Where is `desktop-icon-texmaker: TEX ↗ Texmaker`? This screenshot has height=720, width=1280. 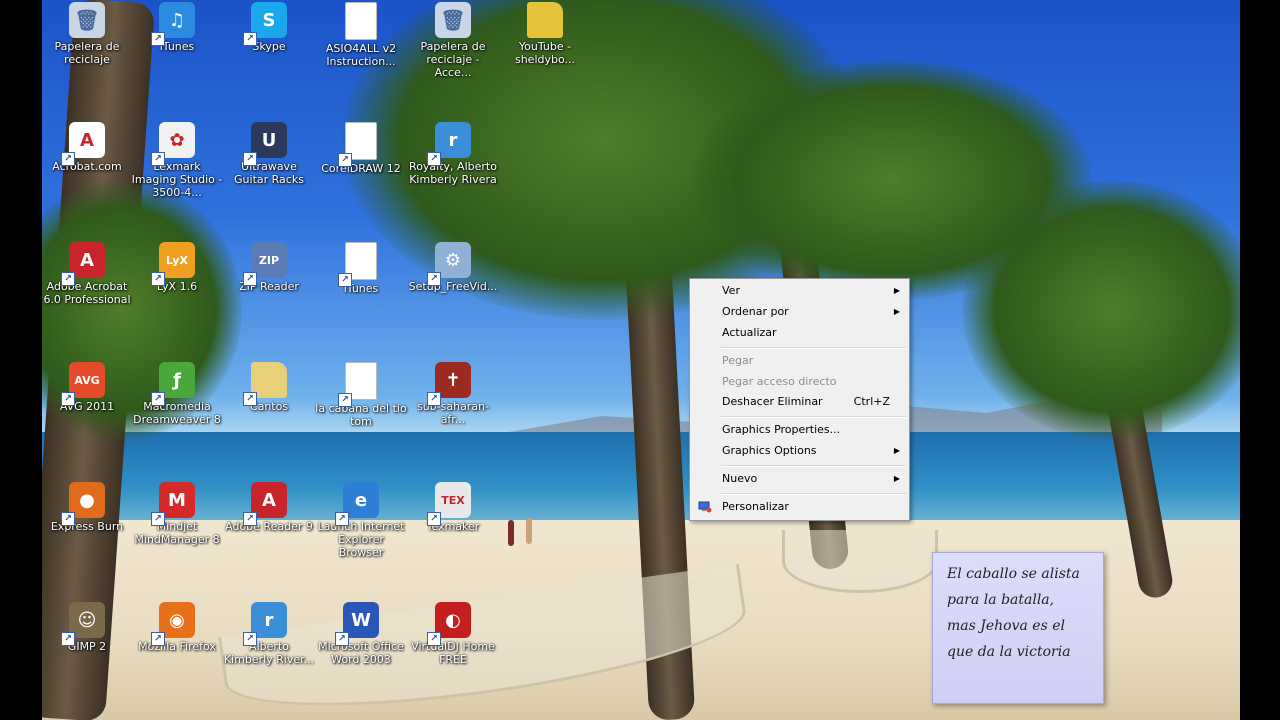 desktop-icon-texmaker: TEX ↗ Texmaker is located at coordinates (453, 507).